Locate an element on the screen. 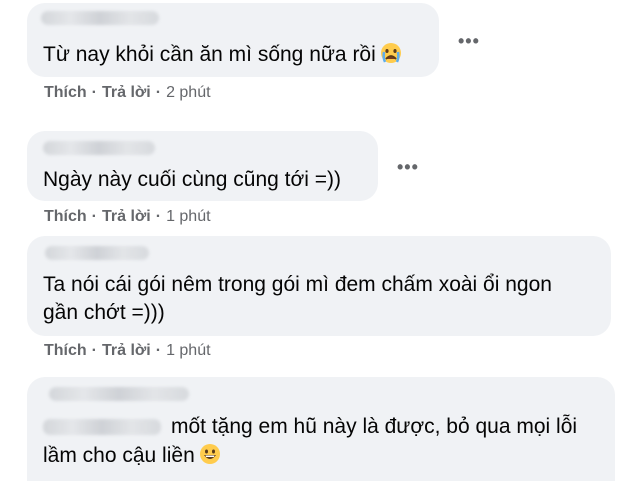 This screenshot has height=481, width=633. mentioned-name-blurred is located at coordinates (102, 427).